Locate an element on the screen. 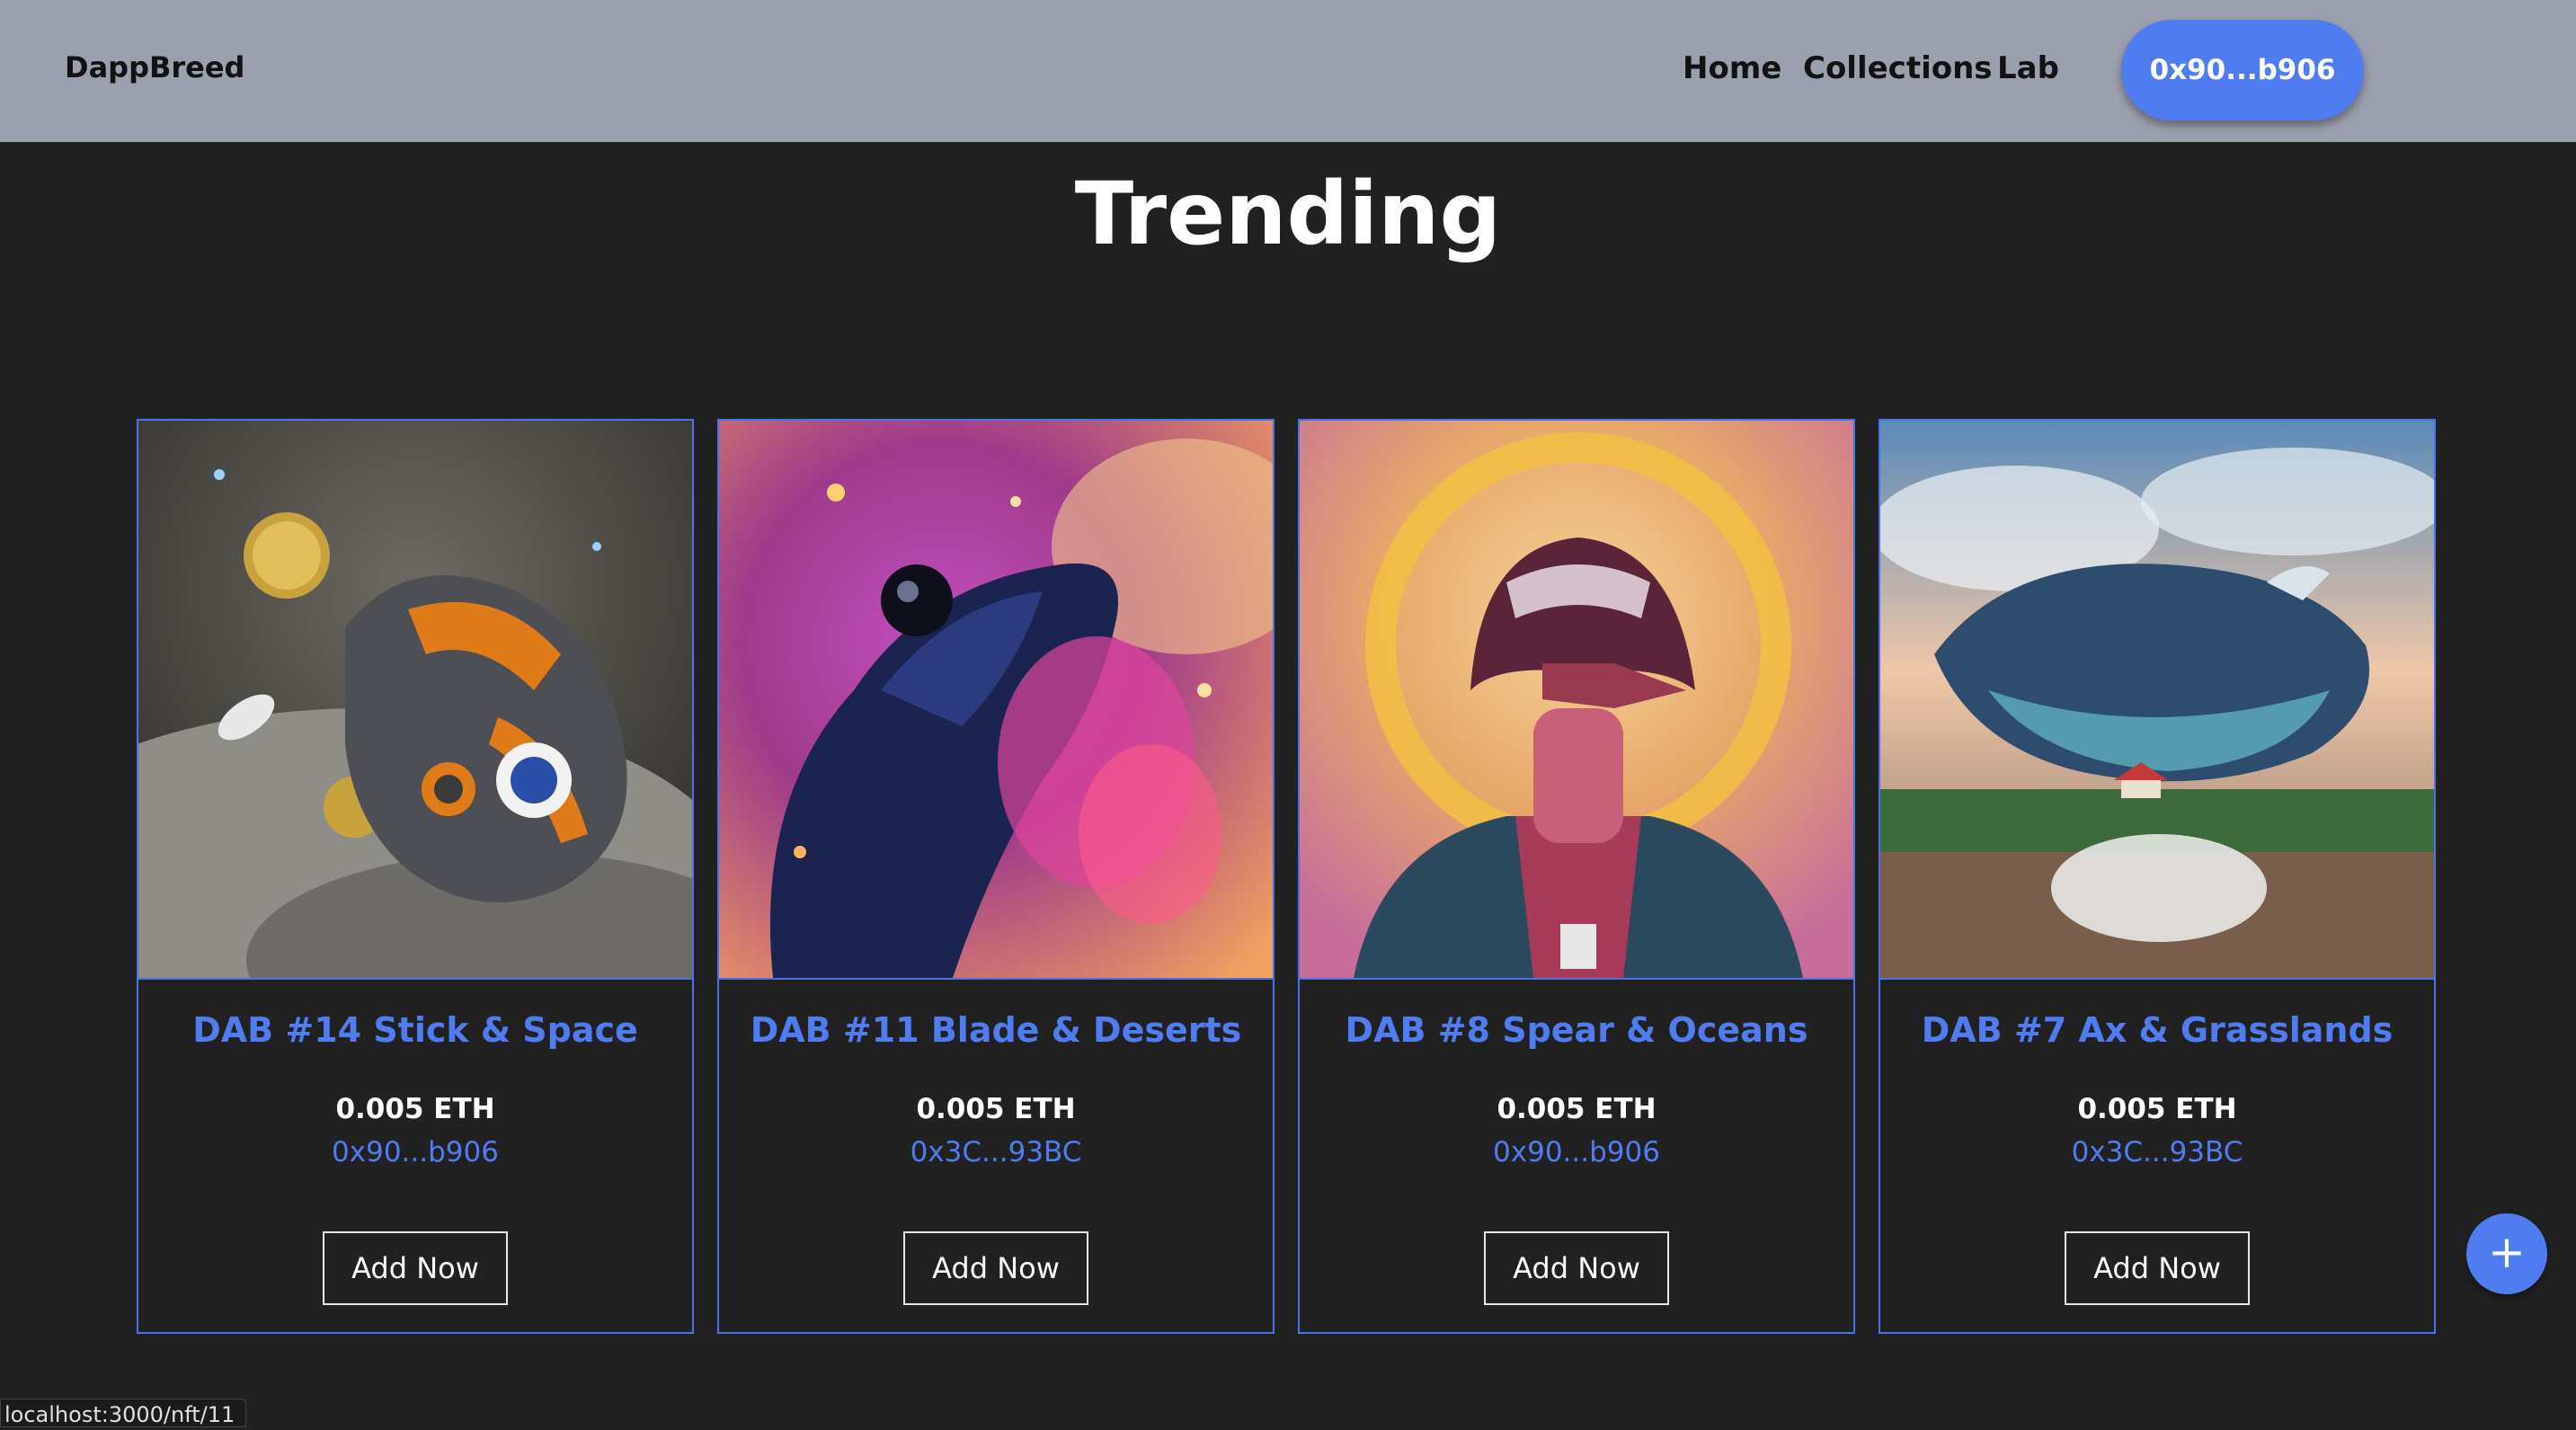 The height and width of the screenshot is (1430, 2576). nft-image-robot is located at coordinates (415, 700).